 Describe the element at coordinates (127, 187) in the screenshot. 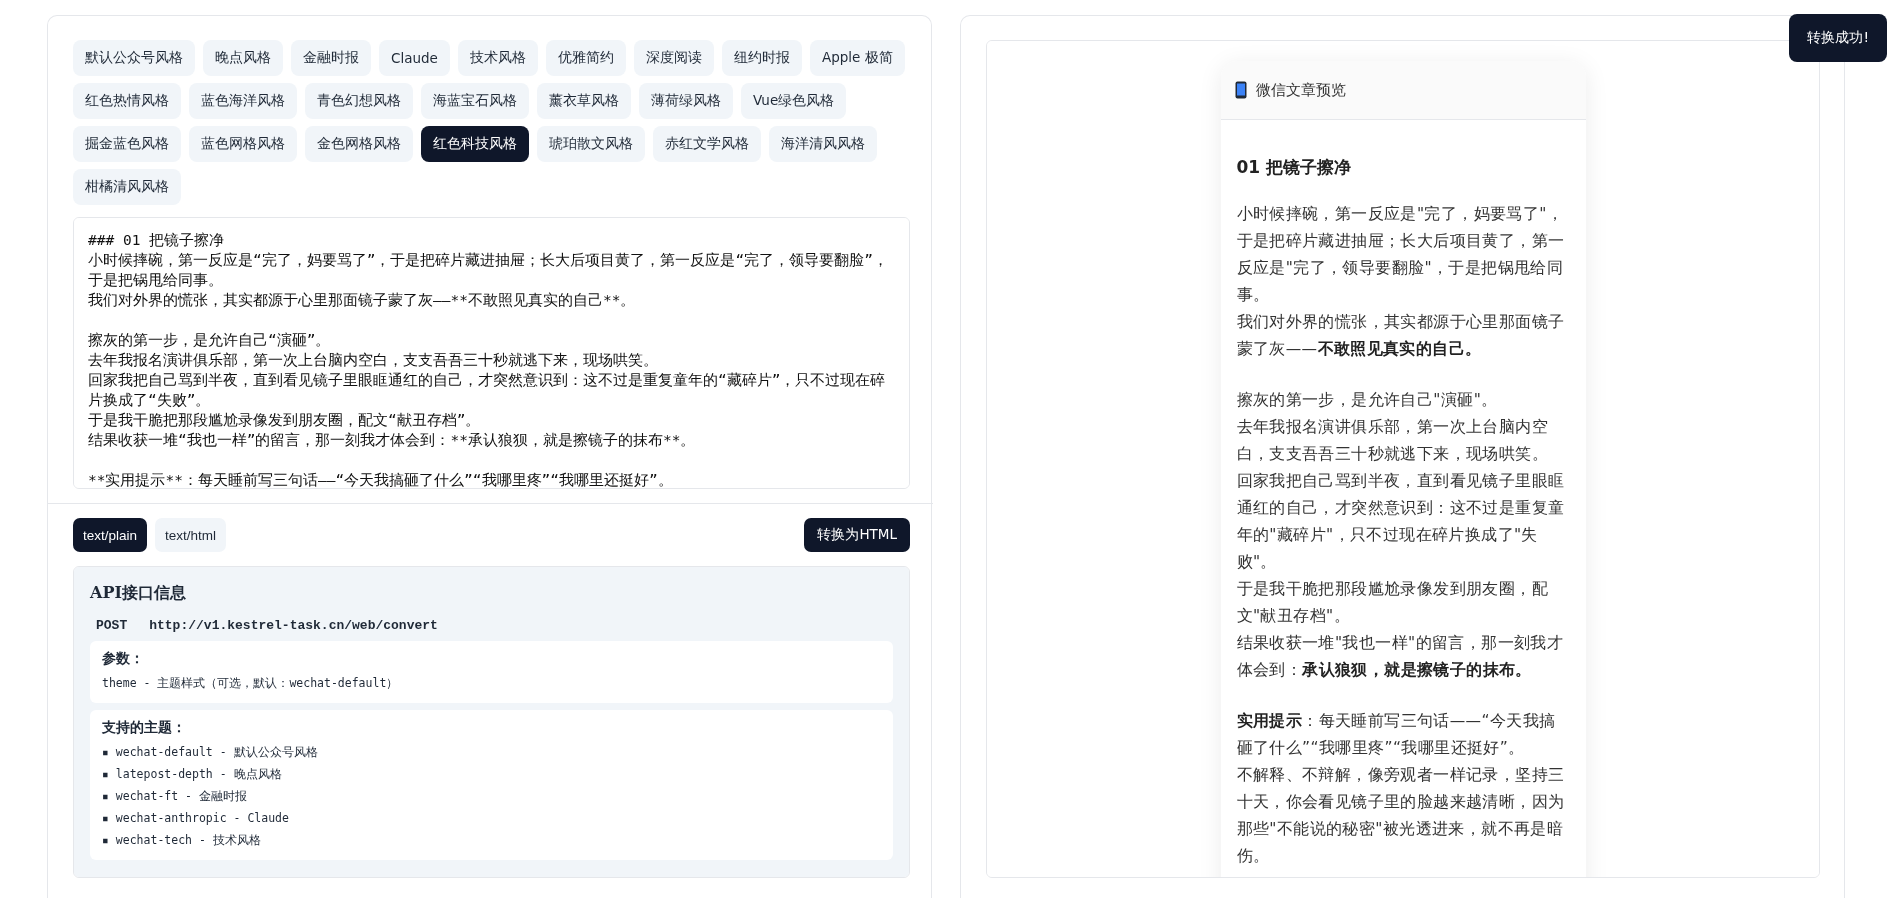

I see `theme-button: 柑橘清风风格` at that location.